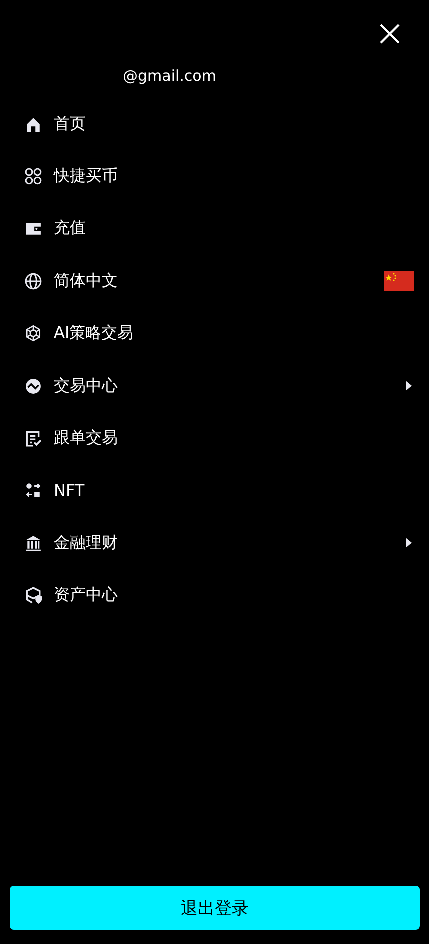  What do you see at coordinates (33, 177) in the screenshot?
I see `coins-icon` at bounding box center [33, 177].